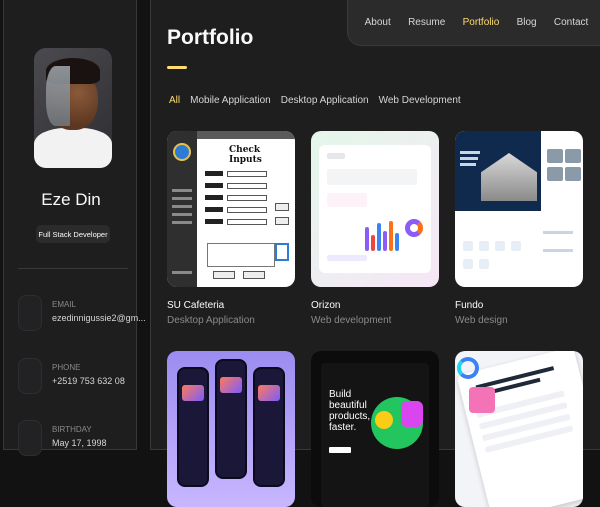 The height and width of the screenshot is (507, 600). Describe the element at coordinates (71, 199) in the screenshot. I see `profile-name: Eze Din` at that location.